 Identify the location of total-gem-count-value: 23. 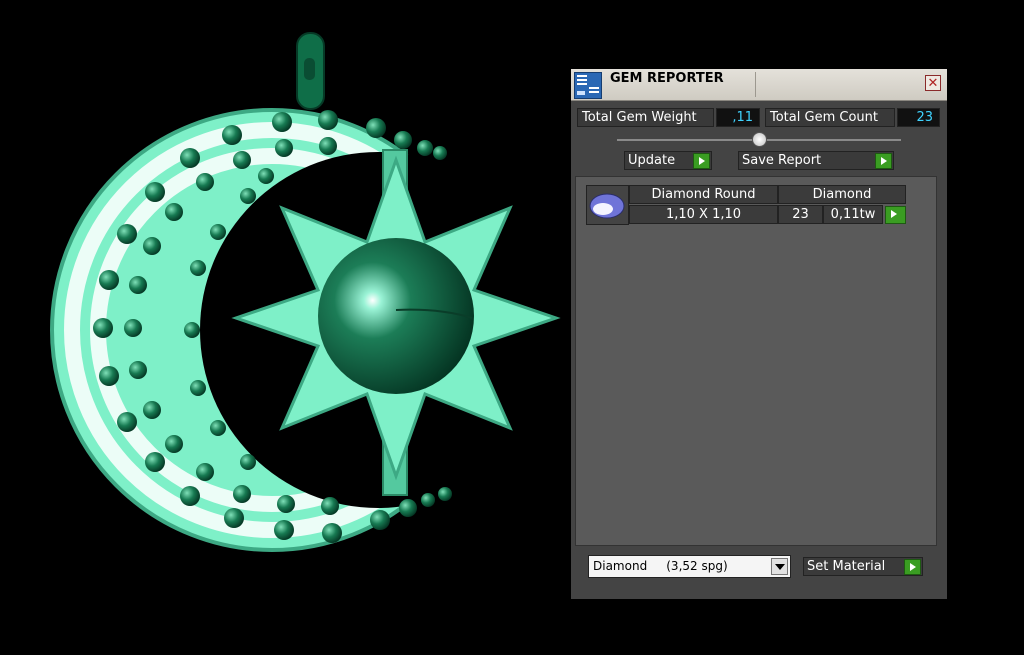
(918, 117).